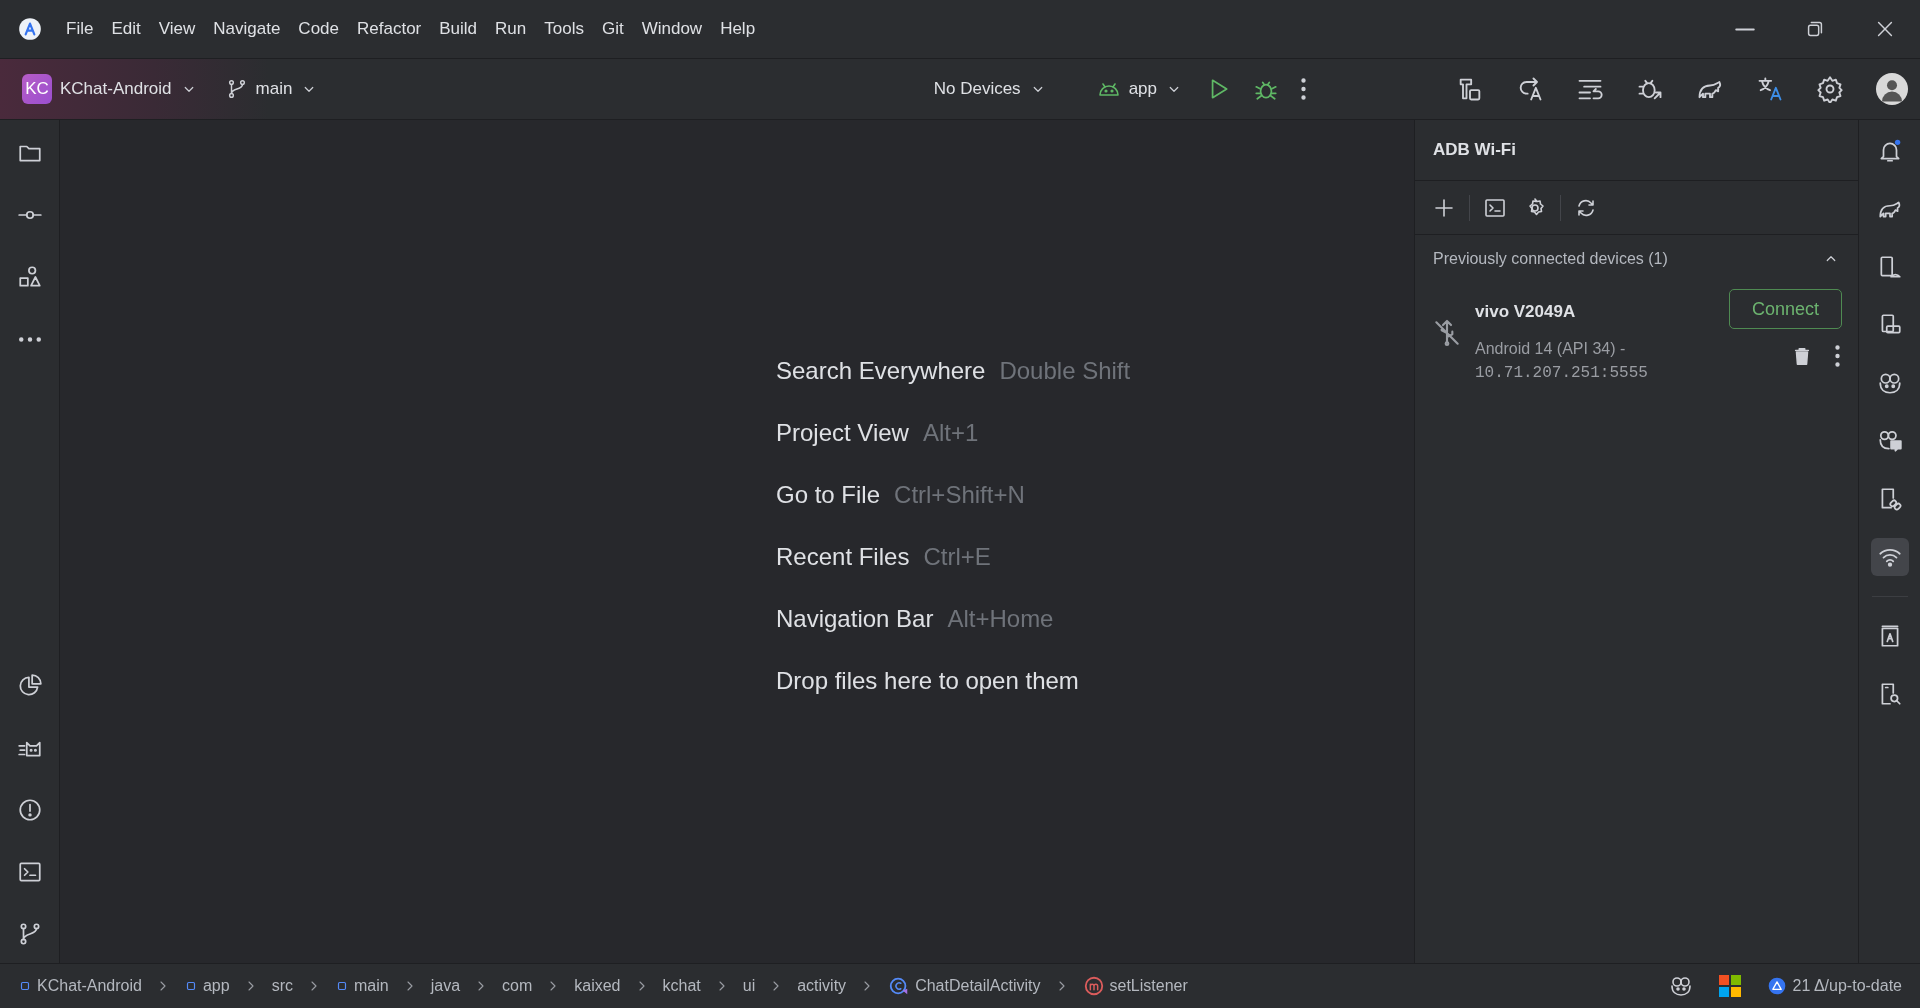  I want to click on project-selector: KC KChat-Android, so click(110, 89).